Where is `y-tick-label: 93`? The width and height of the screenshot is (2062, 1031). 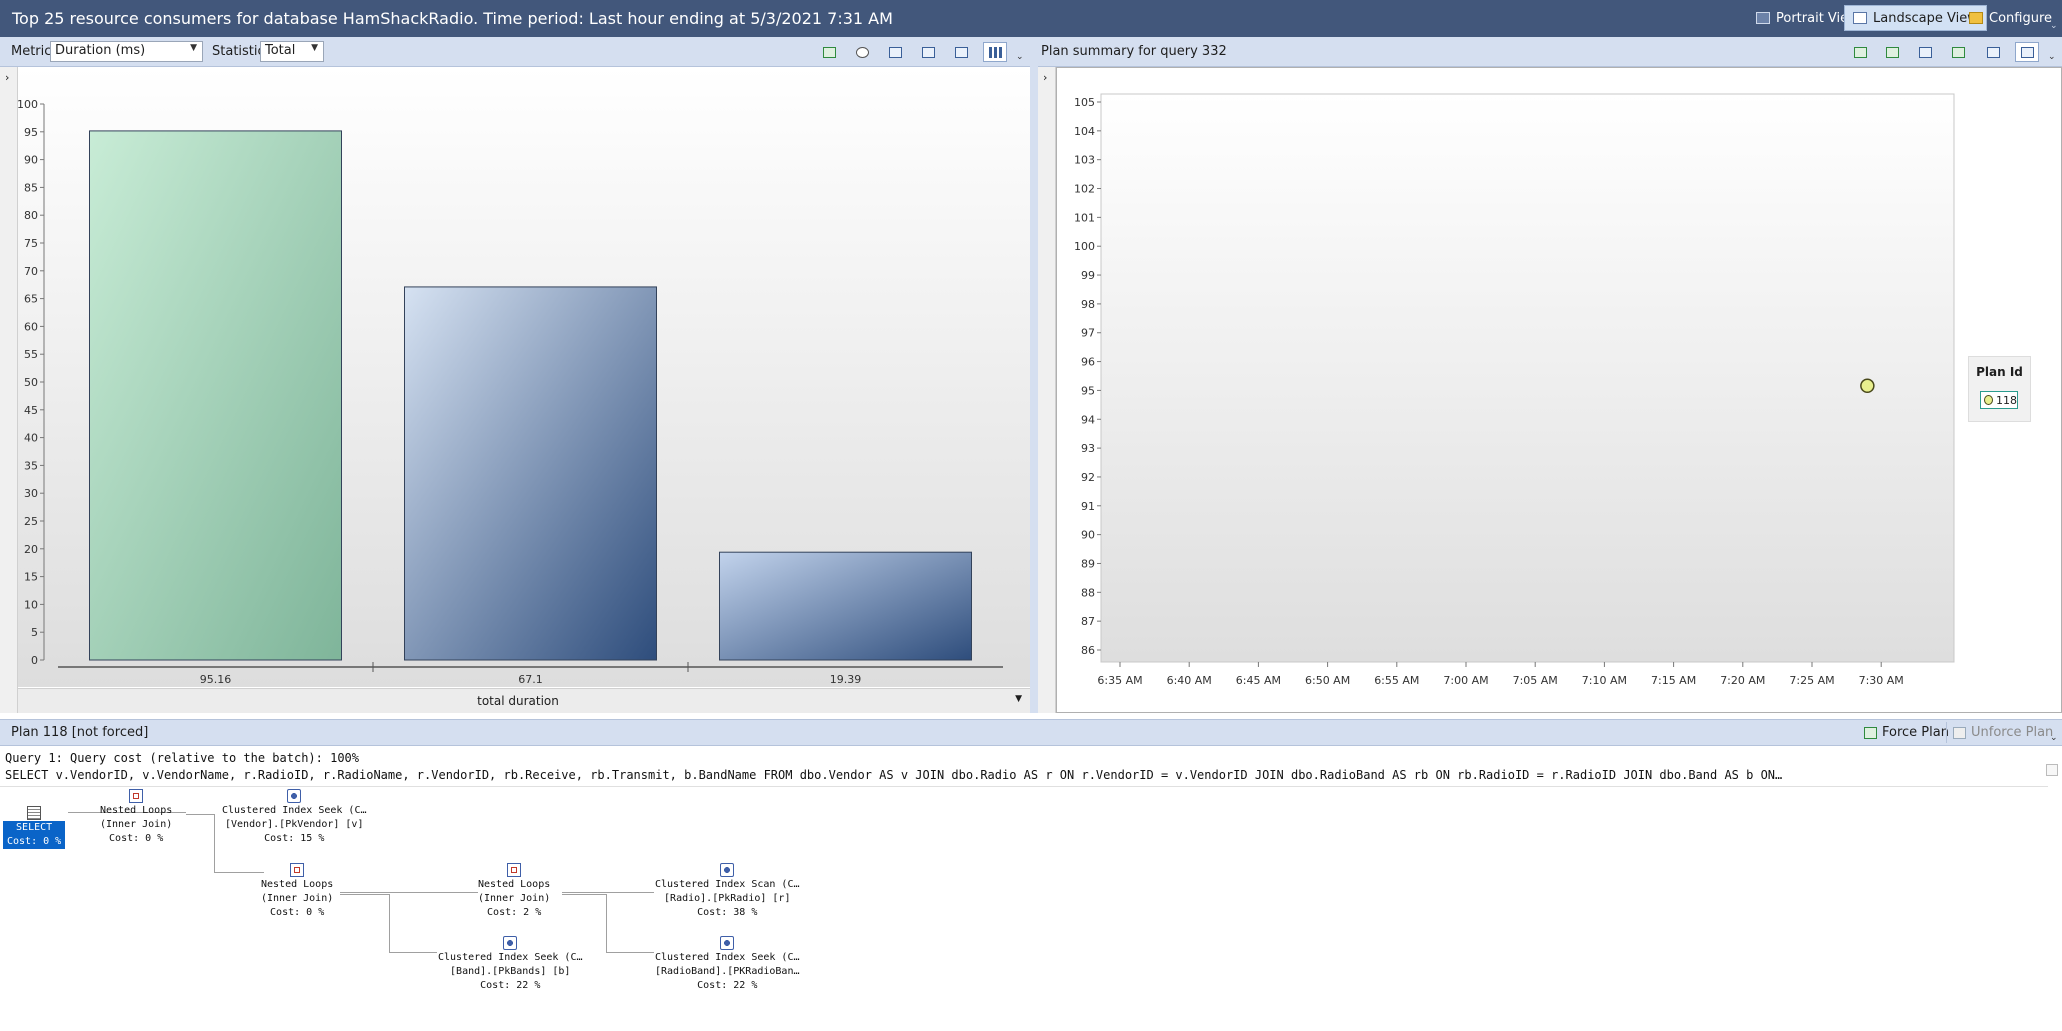 y-tick-label: 93 is located at coordinates (1088, 448).